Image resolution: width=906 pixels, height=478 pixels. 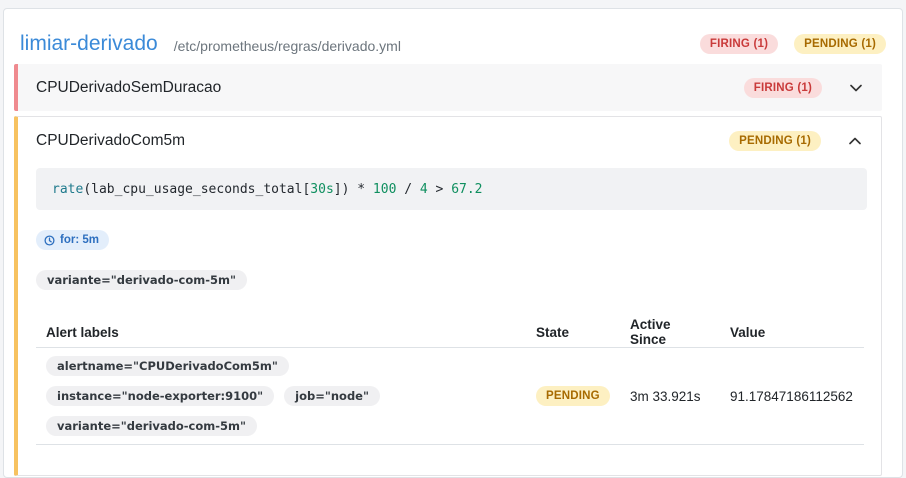 What do you see at coordinates (792, 332) in the screenshot?
I see `column-header-value: Value` at bounding box center [792, 332].